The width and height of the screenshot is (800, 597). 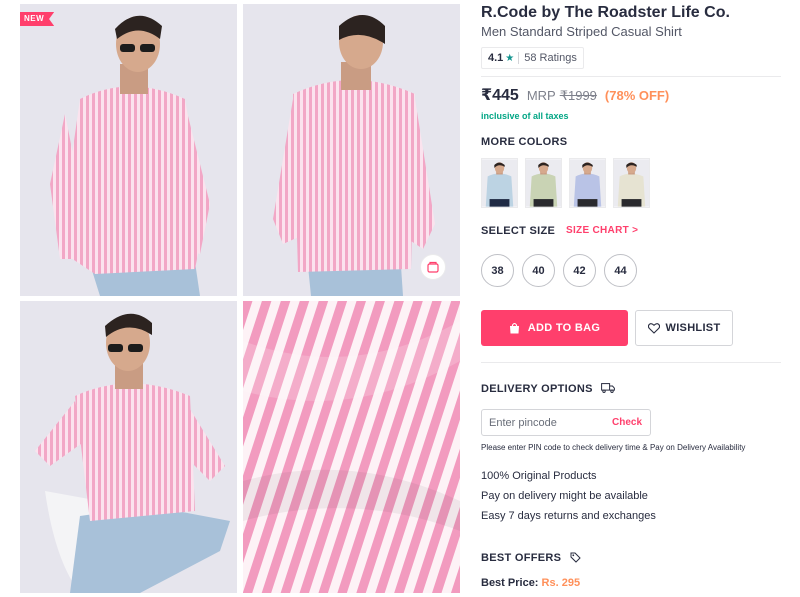 I want to click on price-row: ₹445 MRP ₹1999 (78% OFF), so click(x=575, y=95).